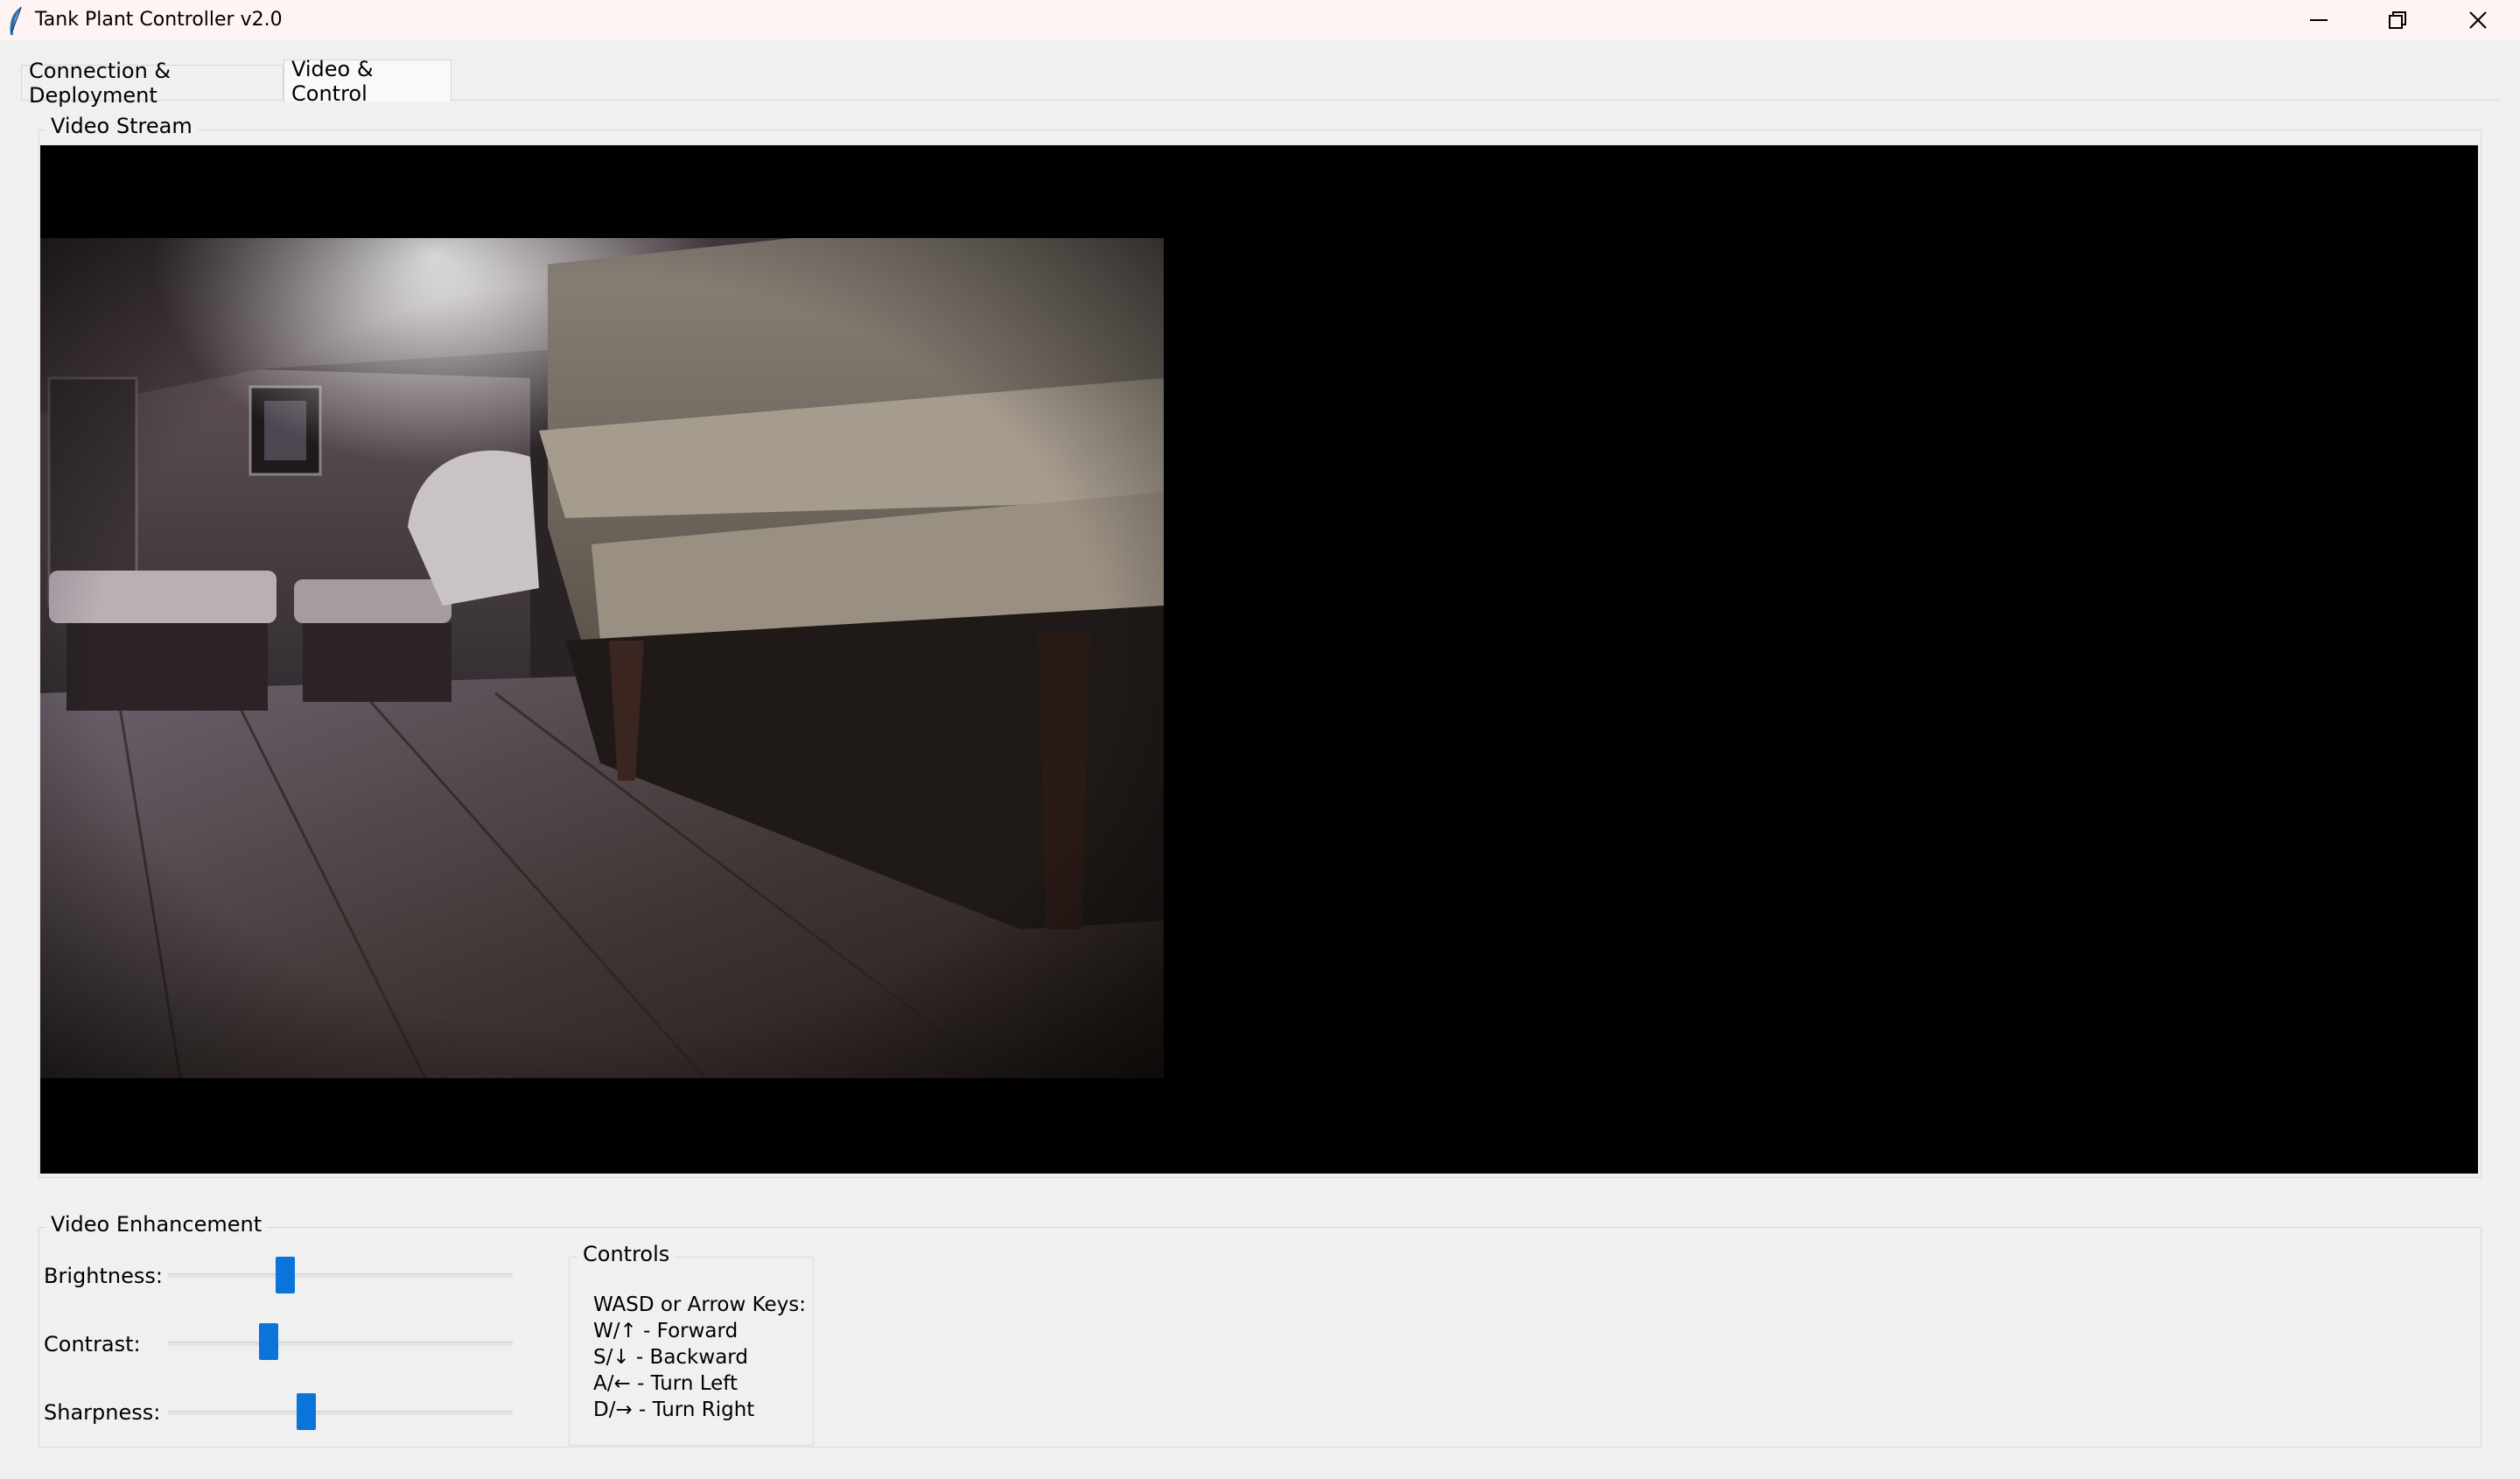  Describe the element at coordinates (340, 1344) in the screenshot. I see `contrast-slider-track` at that location.